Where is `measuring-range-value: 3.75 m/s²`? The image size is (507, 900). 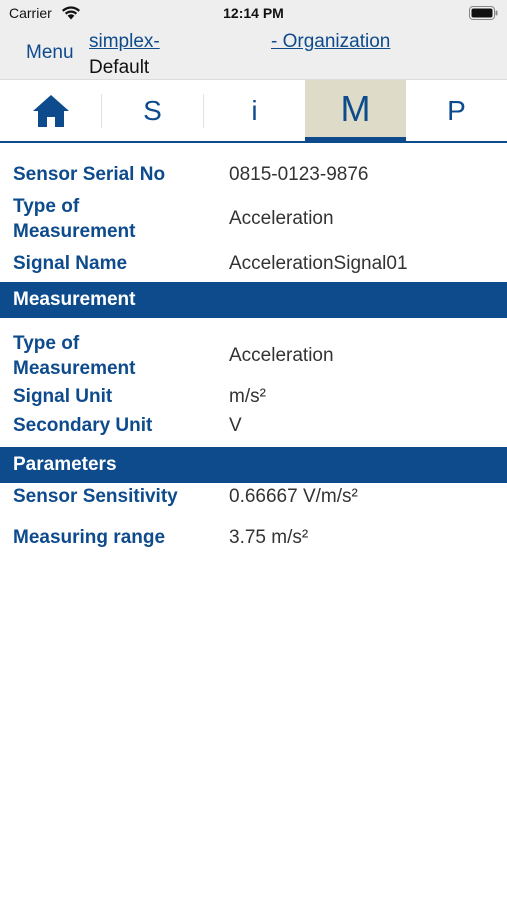
measuring-range-value: 3.75 m/s² is located at coordinates (269, 537).